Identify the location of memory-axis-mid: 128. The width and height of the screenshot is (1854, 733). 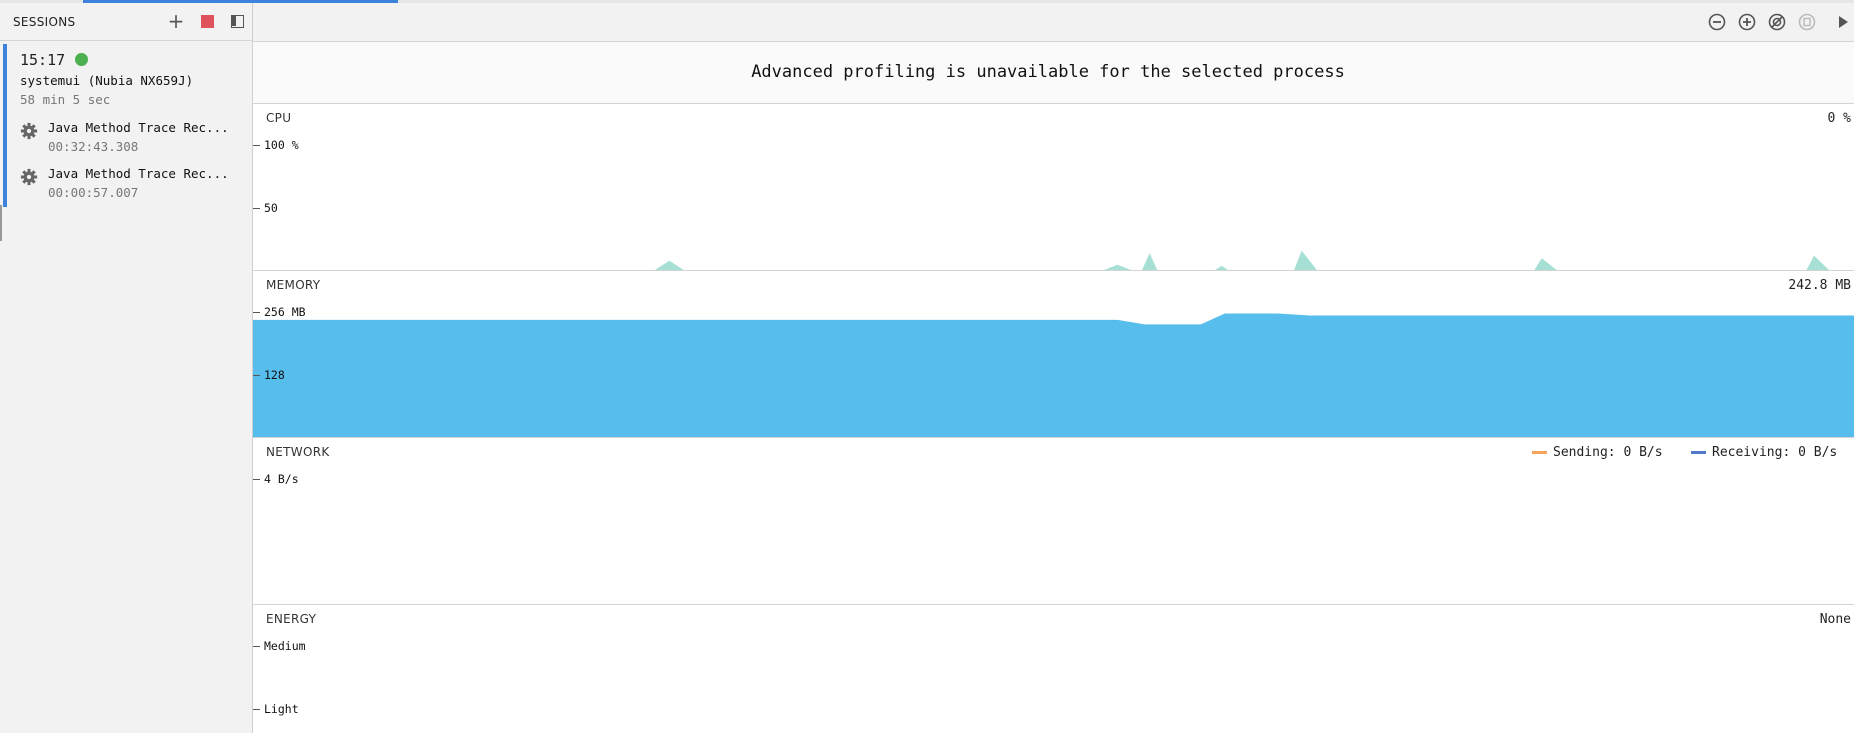
(274, 375).